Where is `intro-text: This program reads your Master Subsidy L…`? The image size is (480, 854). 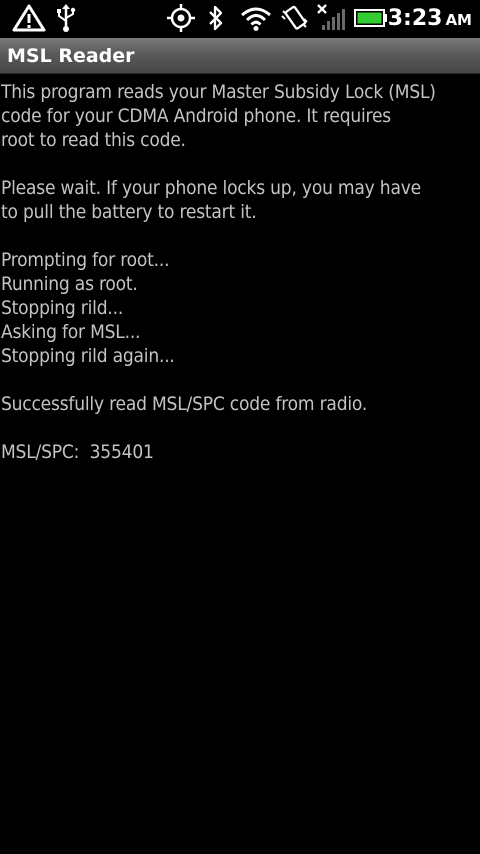
intro-text: This program reads your Master Subsidy L… is located at coordinates (218, 116).